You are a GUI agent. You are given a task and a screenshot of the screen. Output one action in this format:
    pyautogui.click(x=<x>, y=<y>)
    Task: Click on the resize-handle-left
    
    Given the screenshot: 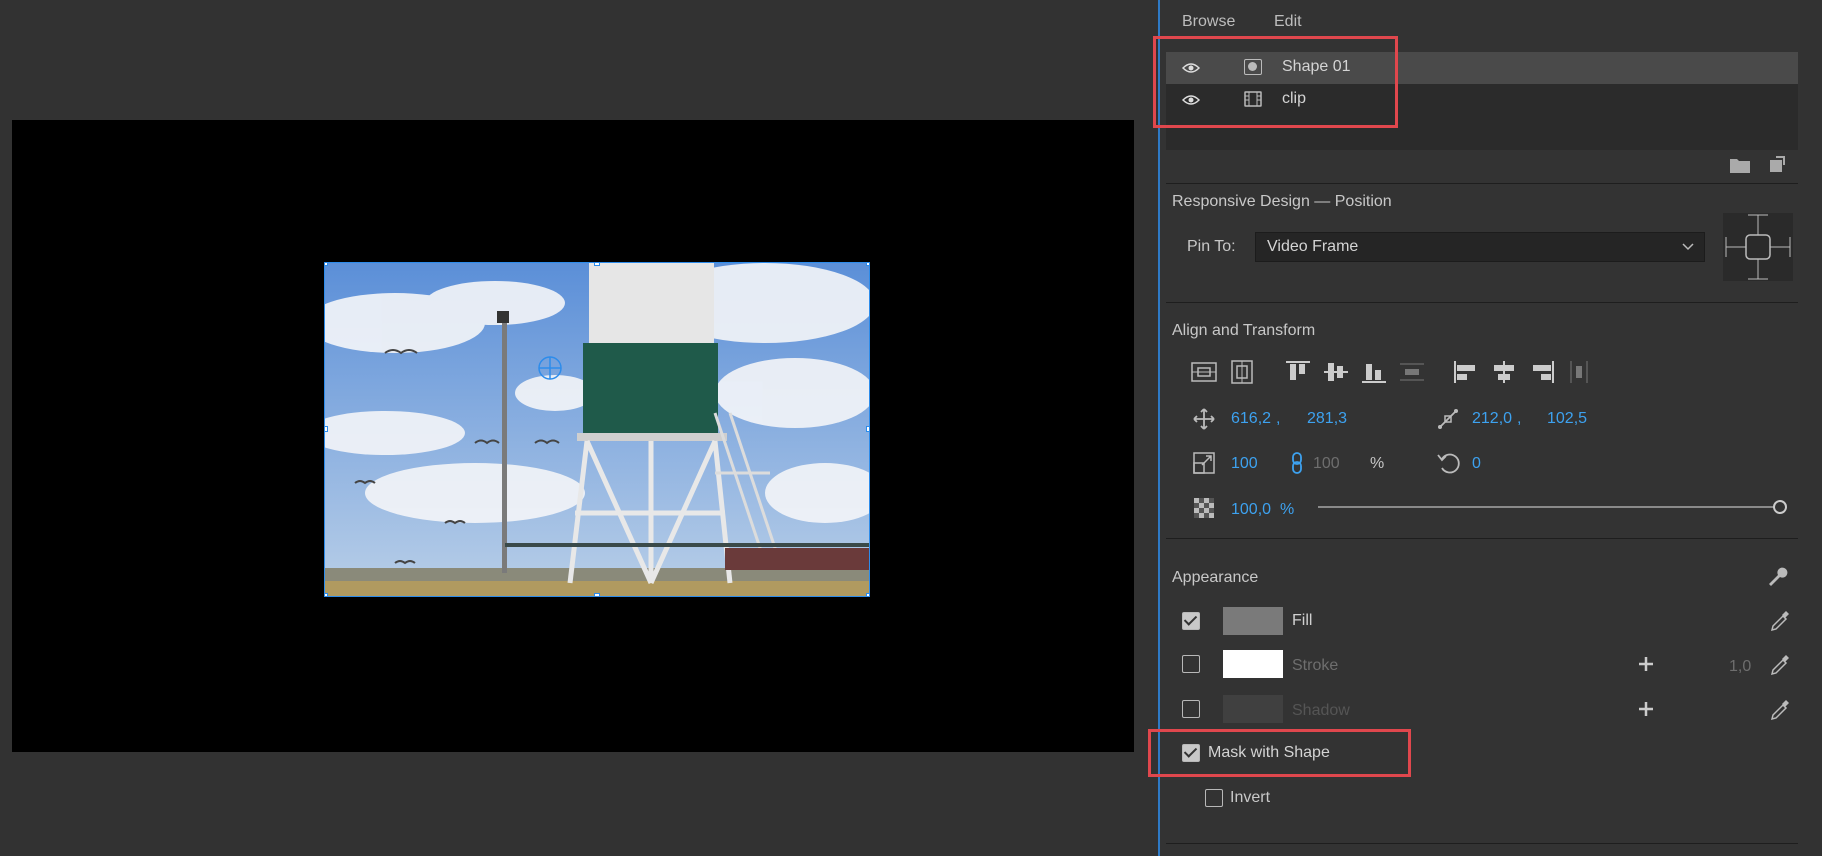 What is the action you would take?
    pyautogui.click(x=326, y=429)
    